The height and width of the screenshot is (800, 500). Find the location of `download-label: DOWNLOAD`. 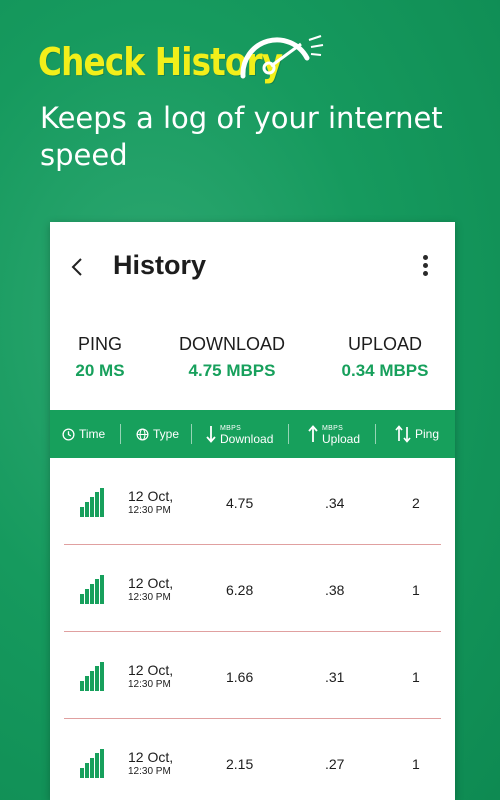

download-label: DOWNLOAD is located at coordinates (231, 344).